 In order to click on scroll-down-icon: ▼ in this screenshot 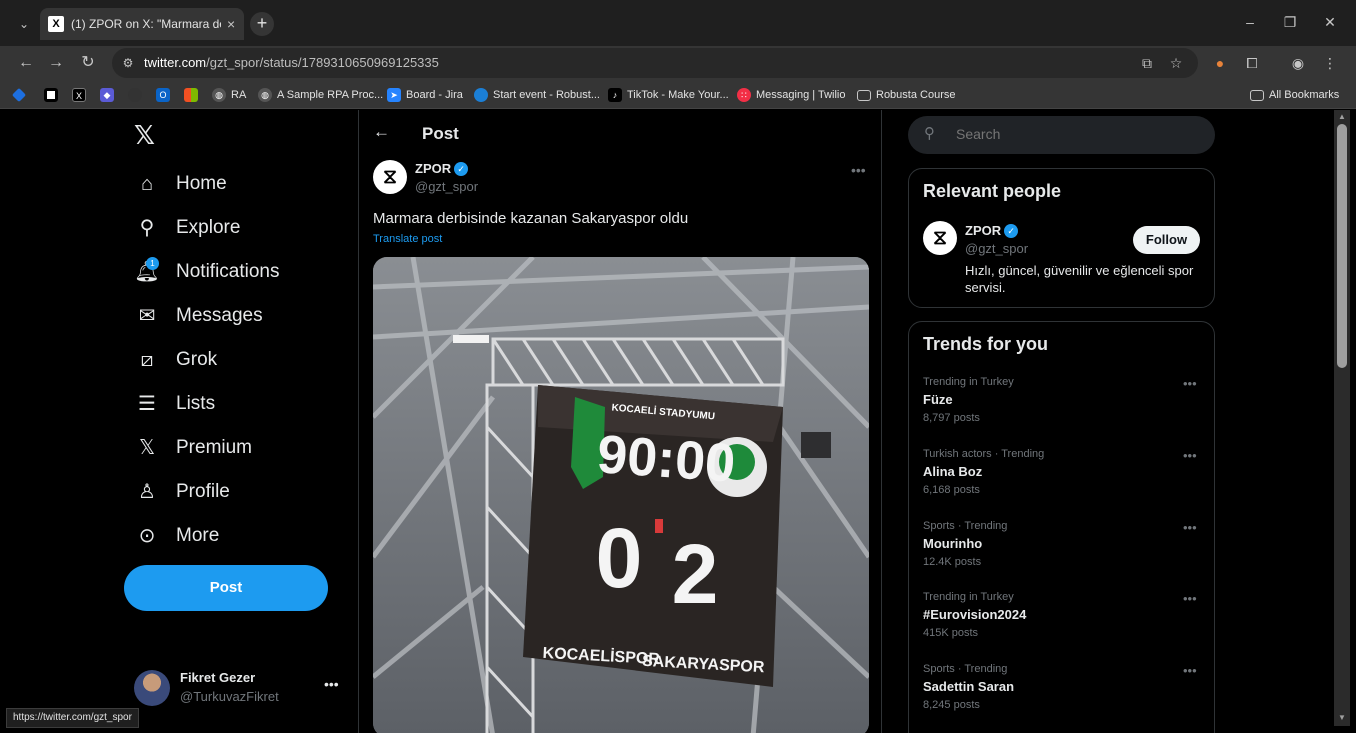, I will do `click(1342, 718)`.